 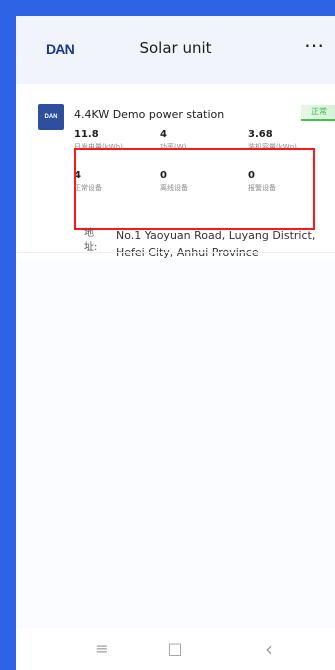 I want to click on home-icon: □, so click(x=175, y=649).